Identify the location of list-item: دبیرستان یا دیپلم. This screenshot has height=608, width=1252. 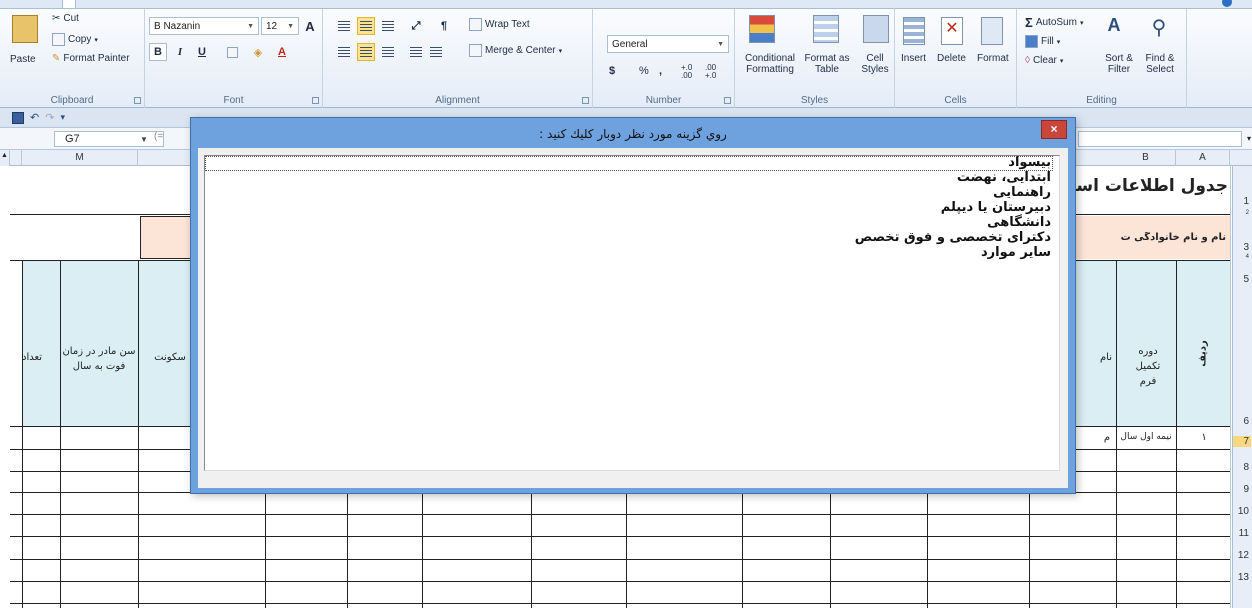
(629, 208).